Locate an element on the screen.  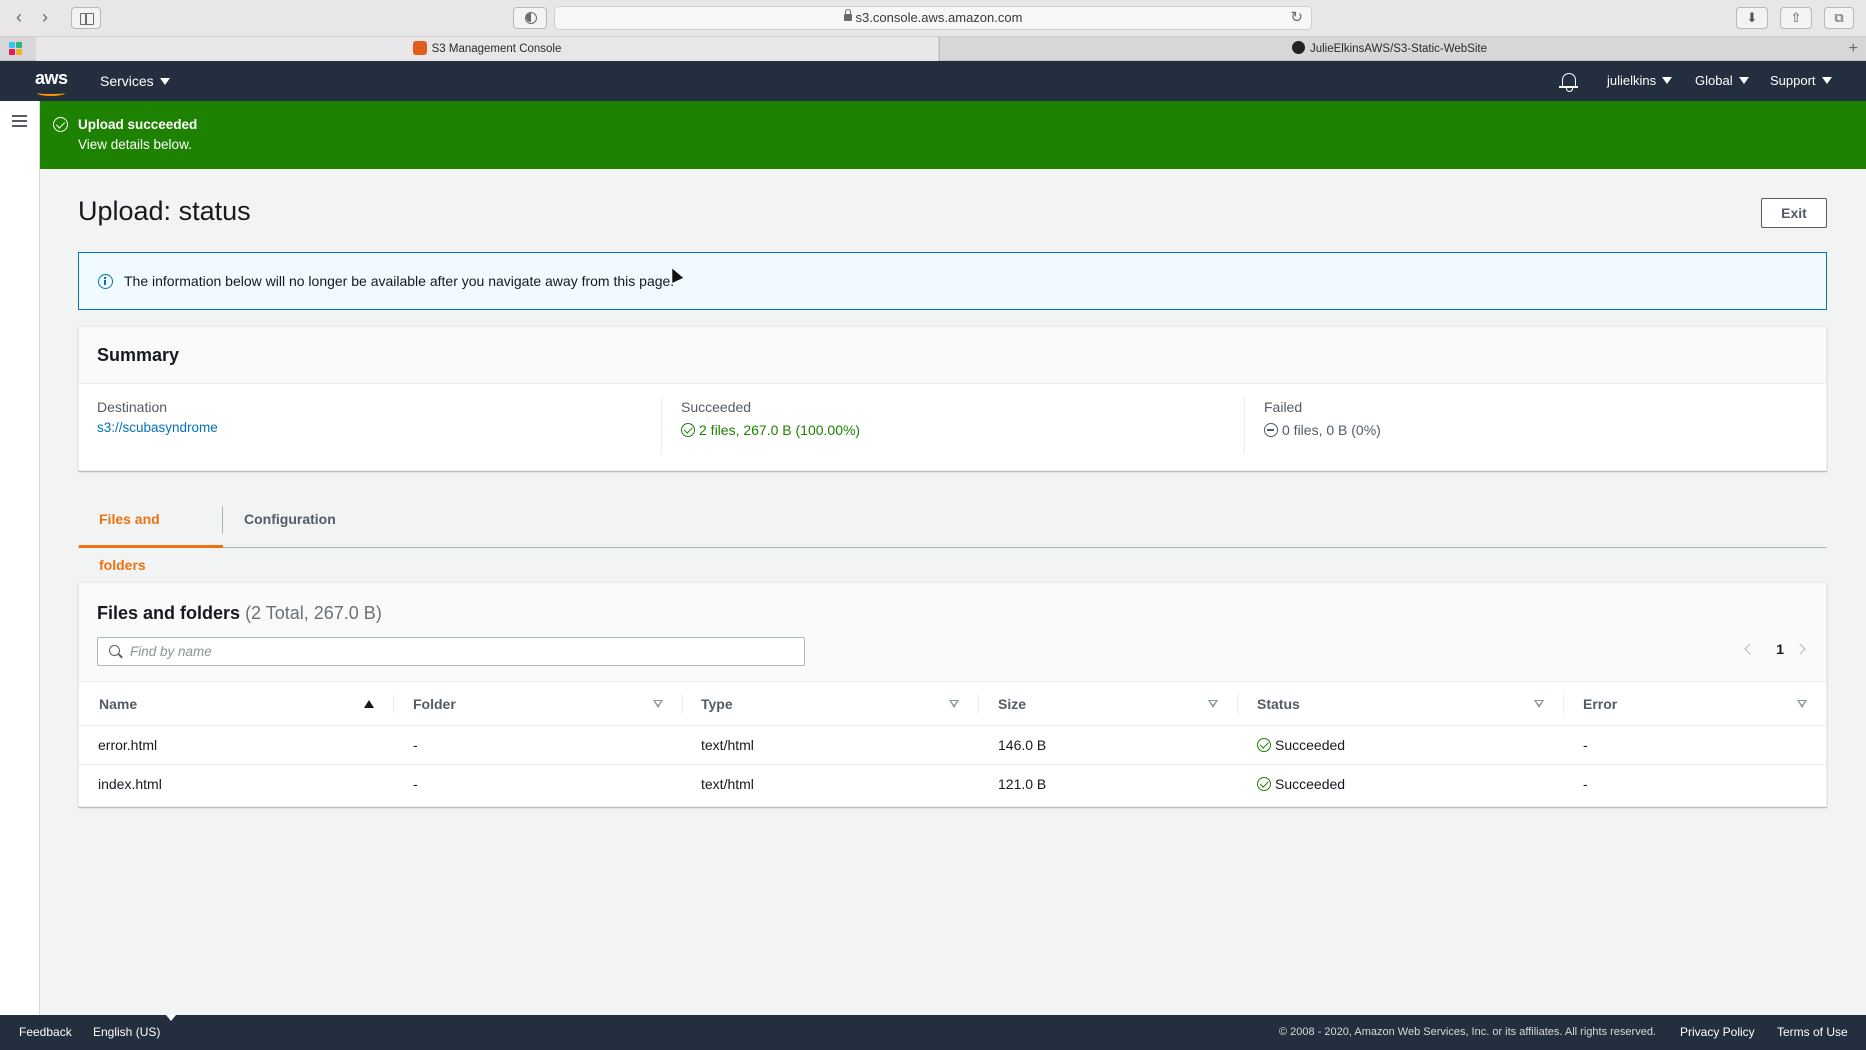
summary-header: Summary is located at coordinates (952, 355).